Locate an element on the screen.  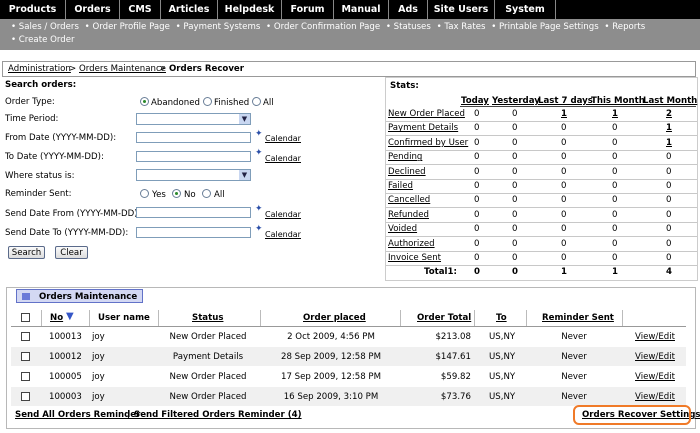
stats-row-name: Voided is located at coordinates (402, 229).